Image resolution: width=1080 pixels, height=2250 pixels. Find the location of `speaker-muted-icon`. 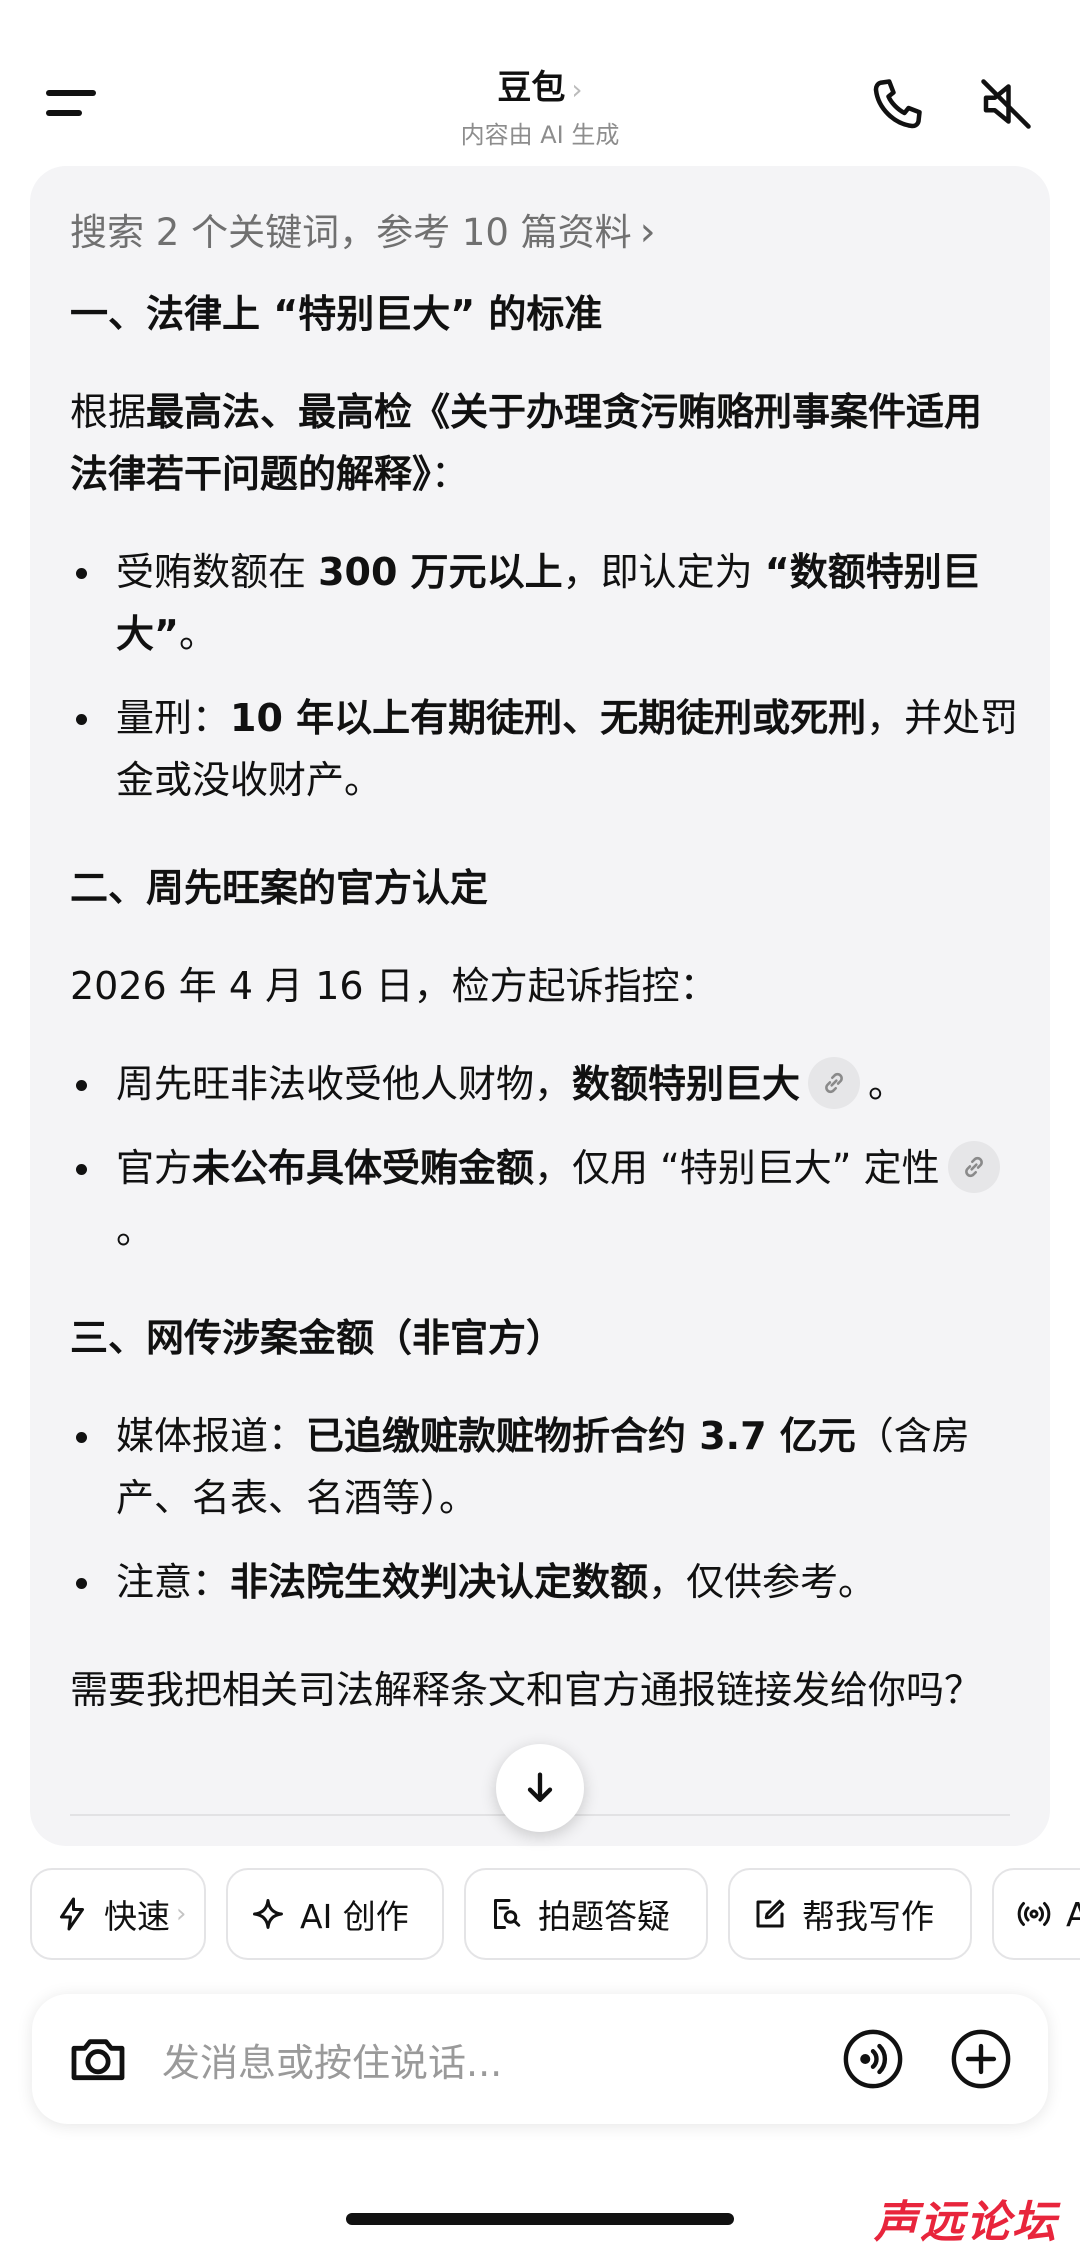

speaker-muted-icon is located at coordinates (1006, 104).